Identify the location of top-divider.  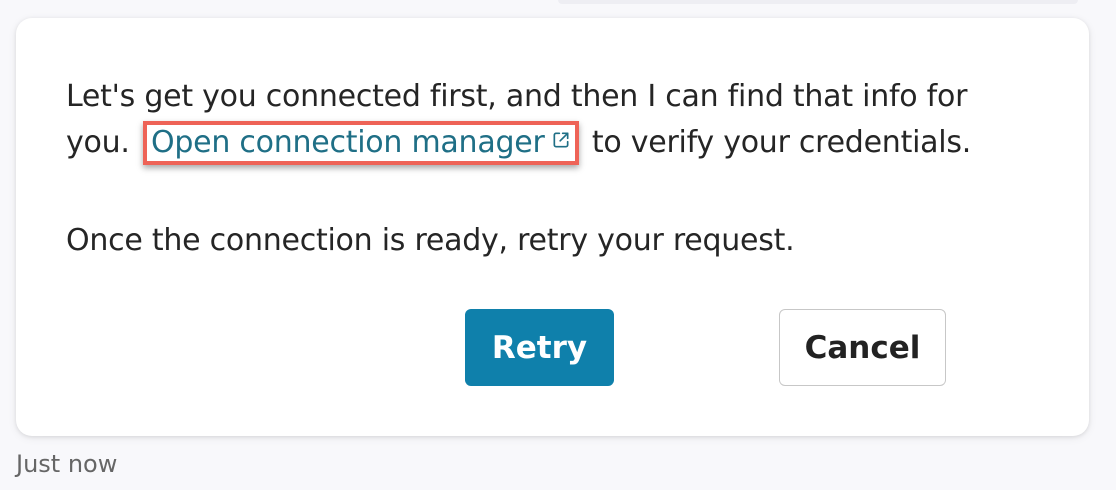
(818, 2).